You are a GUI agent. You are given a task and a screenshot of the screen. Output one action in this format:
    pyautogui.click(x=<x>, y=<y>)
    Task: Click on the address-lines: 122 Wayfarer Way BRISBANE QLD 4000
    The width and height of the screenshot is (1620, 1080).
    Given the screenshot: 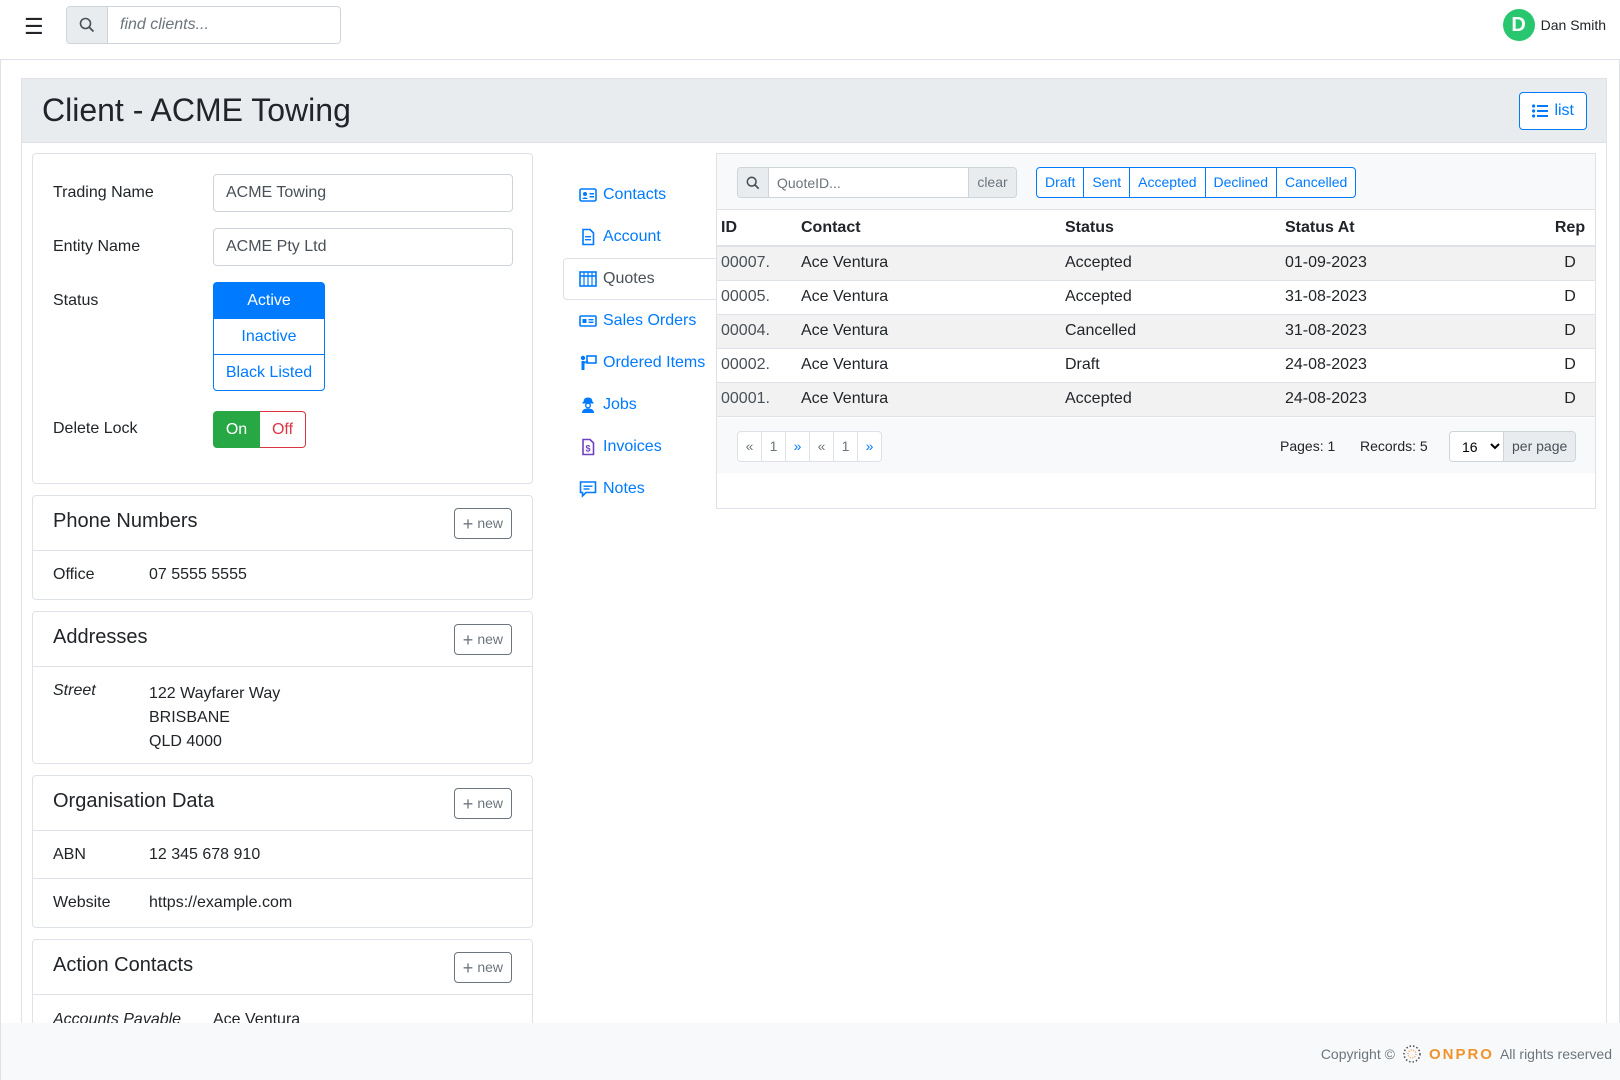 What is the action you would take?
    pyautogui.click(x=214, y=718)
    